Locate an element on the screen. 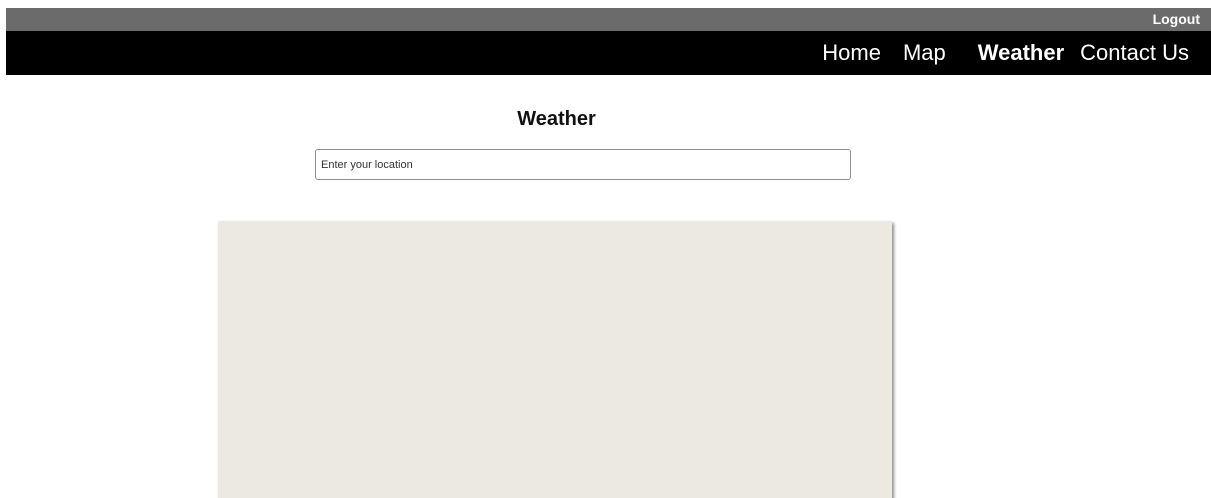 The height and width of the screenshot is (498, 1211). page-title: Weather is located at coordinates (556, 119).